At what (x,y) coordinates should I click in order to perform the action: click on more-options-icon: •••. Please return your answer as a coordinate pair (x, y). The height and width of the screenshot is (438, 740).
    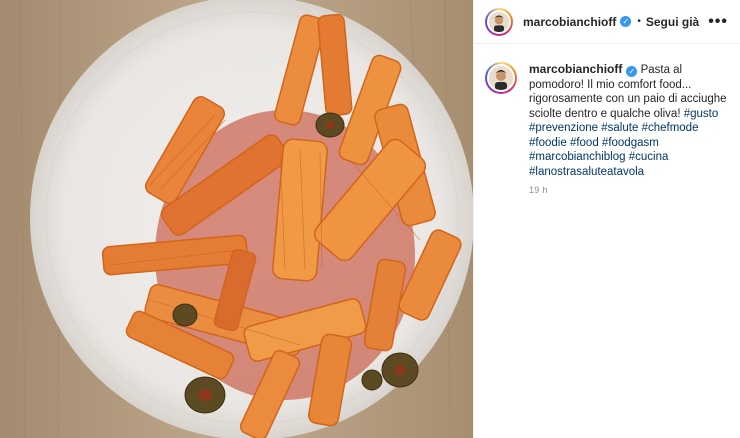
    Looking at the image, I should click on (718, 22).